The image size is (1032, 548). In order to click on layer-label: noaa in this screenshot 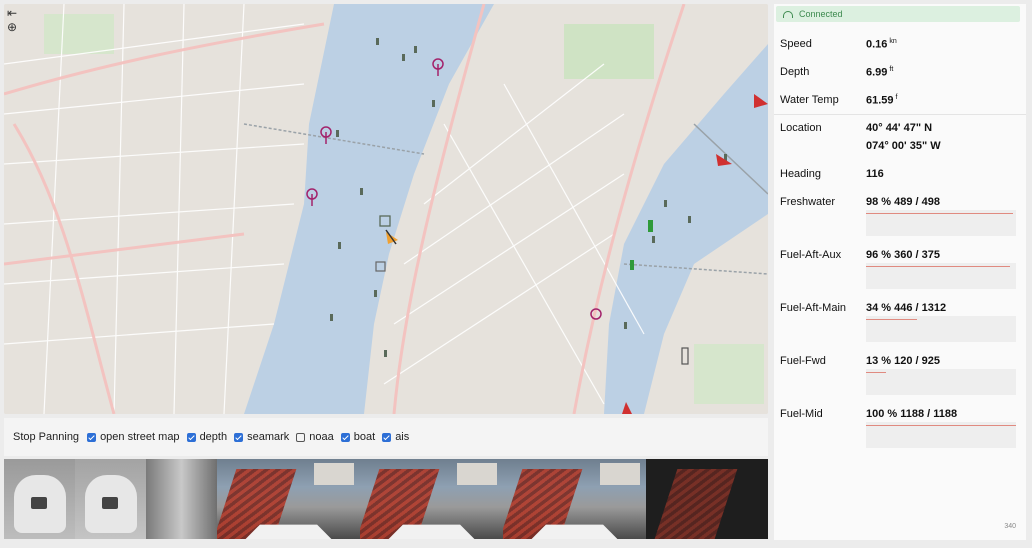, I will do `click(321, 437)`.